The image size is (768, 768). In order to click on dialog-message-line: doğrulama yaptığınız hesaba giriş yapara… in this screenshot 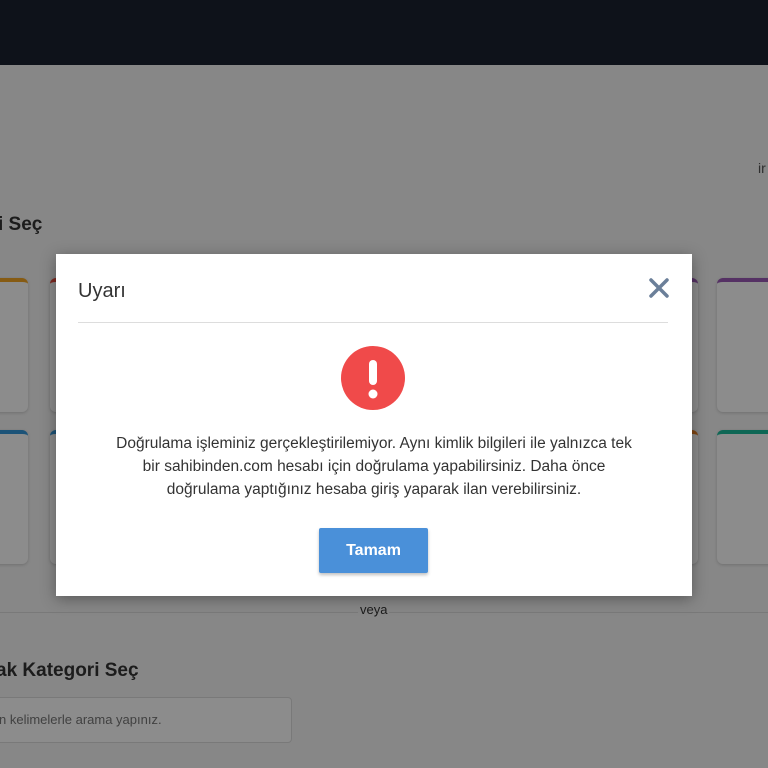, I will do `click(374, 489)`.